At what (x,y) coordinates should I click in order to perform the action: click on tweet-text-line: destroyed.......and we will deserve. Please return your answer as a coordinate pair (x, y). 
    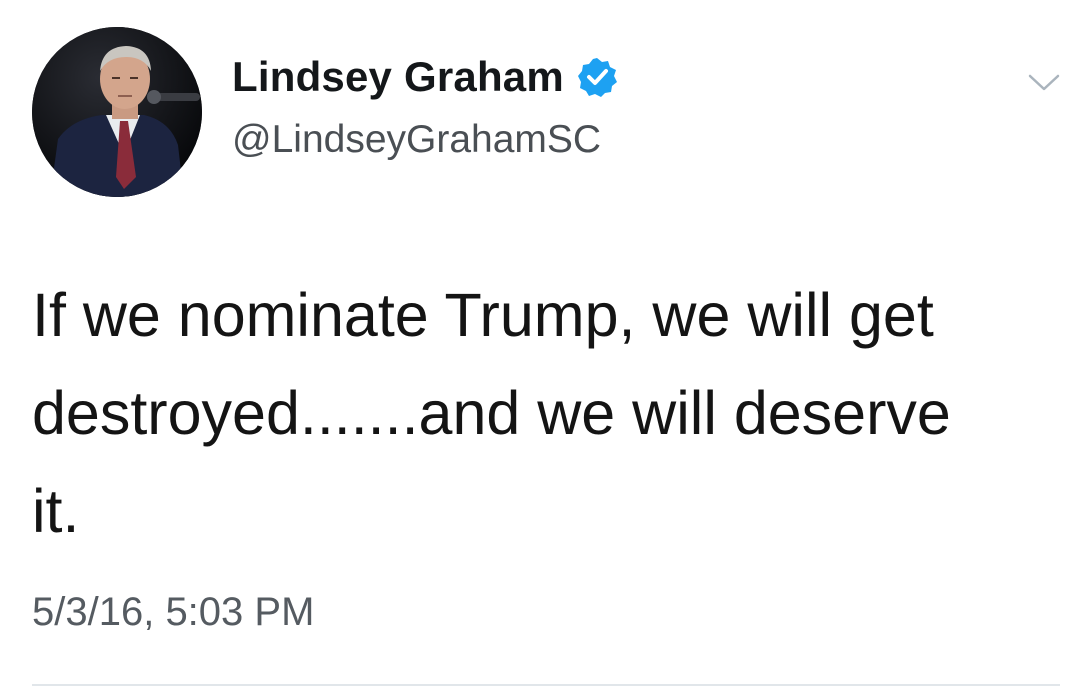
    Looking at the image, I should click on (491, 413).